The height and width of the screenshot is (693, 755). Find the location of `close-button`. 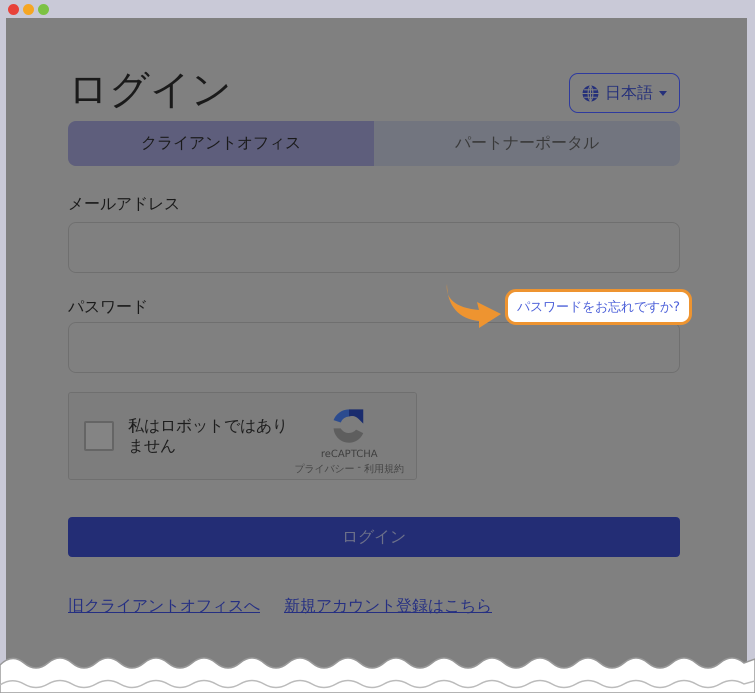

close-button is located at coordinates (13, 9).